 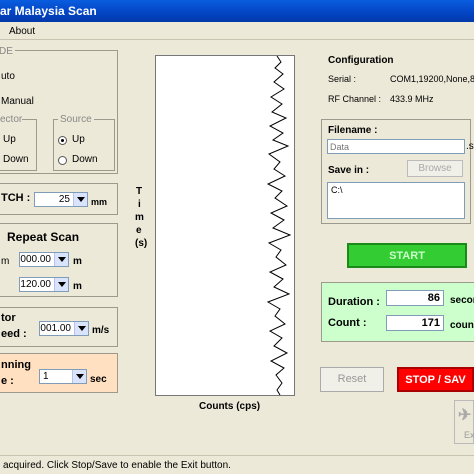 What do you see at coordinates (462, 325) in the screenshot?
I see `count-unit: count` at bounding box center [462, 325].